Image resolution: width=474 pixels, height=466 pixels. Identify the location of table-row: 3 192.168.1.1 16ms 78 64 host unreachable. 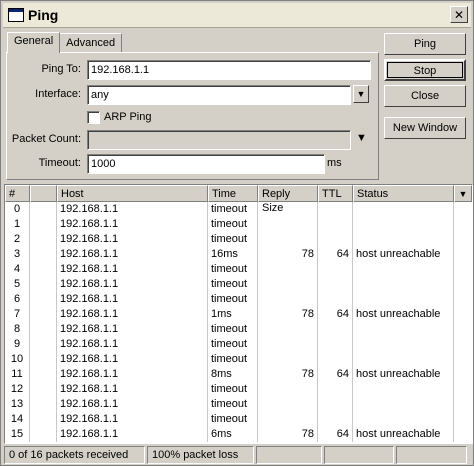
(238, 254).